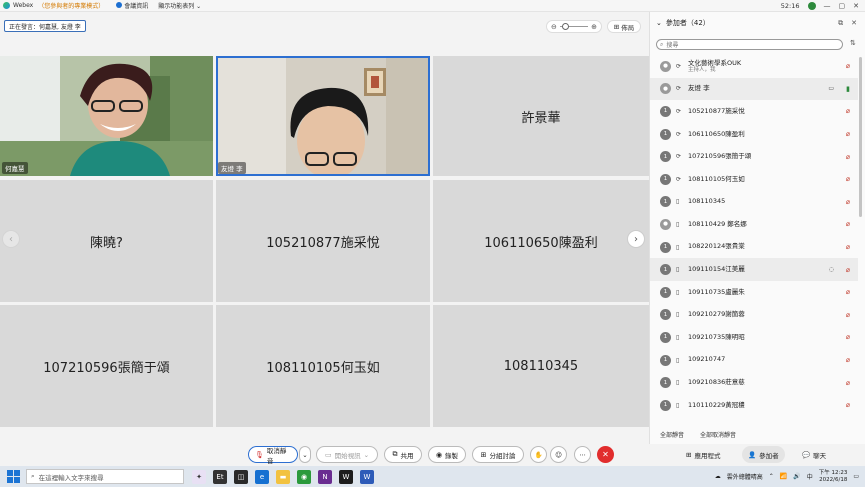 This screenshot has width=865, height=487. Describe the element at coordinates (347, 454) in the screenshot. I see `start-video-button: ▭ 開始視訊 ⌄` at that location.